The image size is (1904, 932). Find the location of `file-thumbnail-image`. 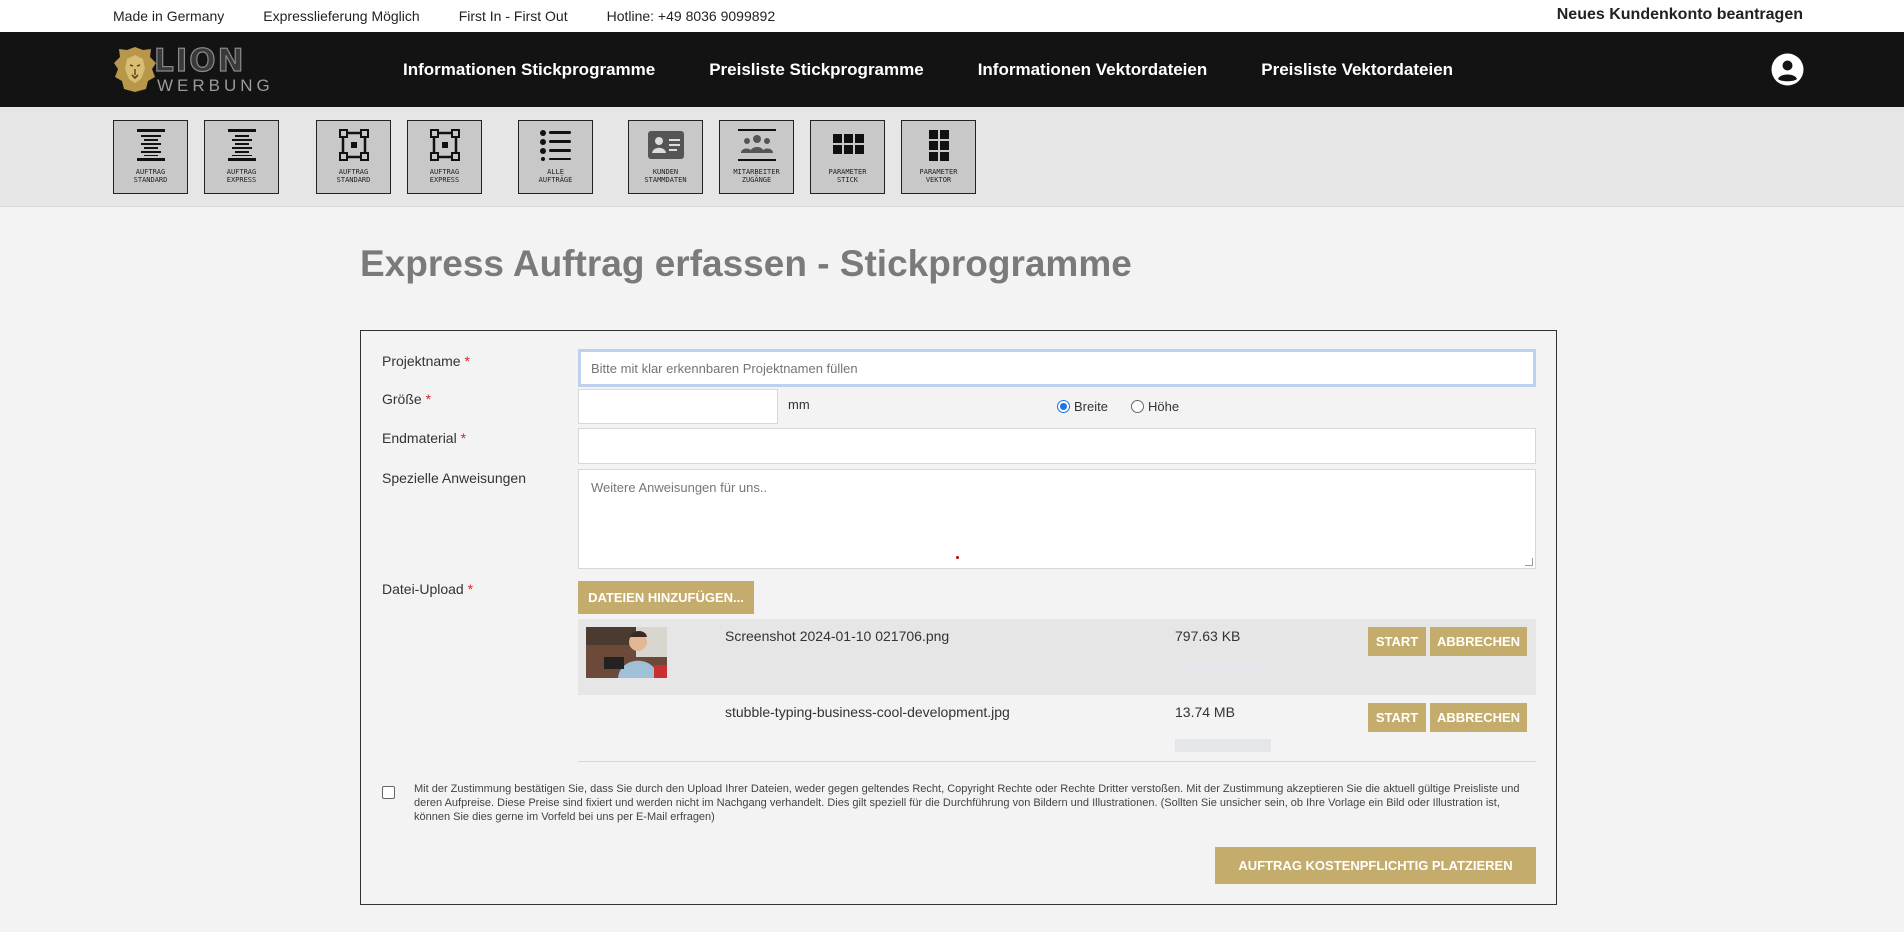

file-thumbnail-image is located at coordinates (626, 652).